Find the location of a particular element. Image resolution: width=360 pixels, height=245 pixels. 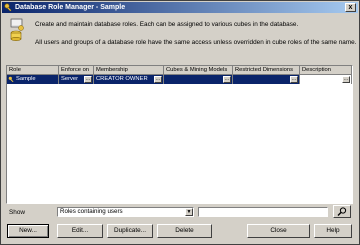

search-input is located at coordinates (263, 212).